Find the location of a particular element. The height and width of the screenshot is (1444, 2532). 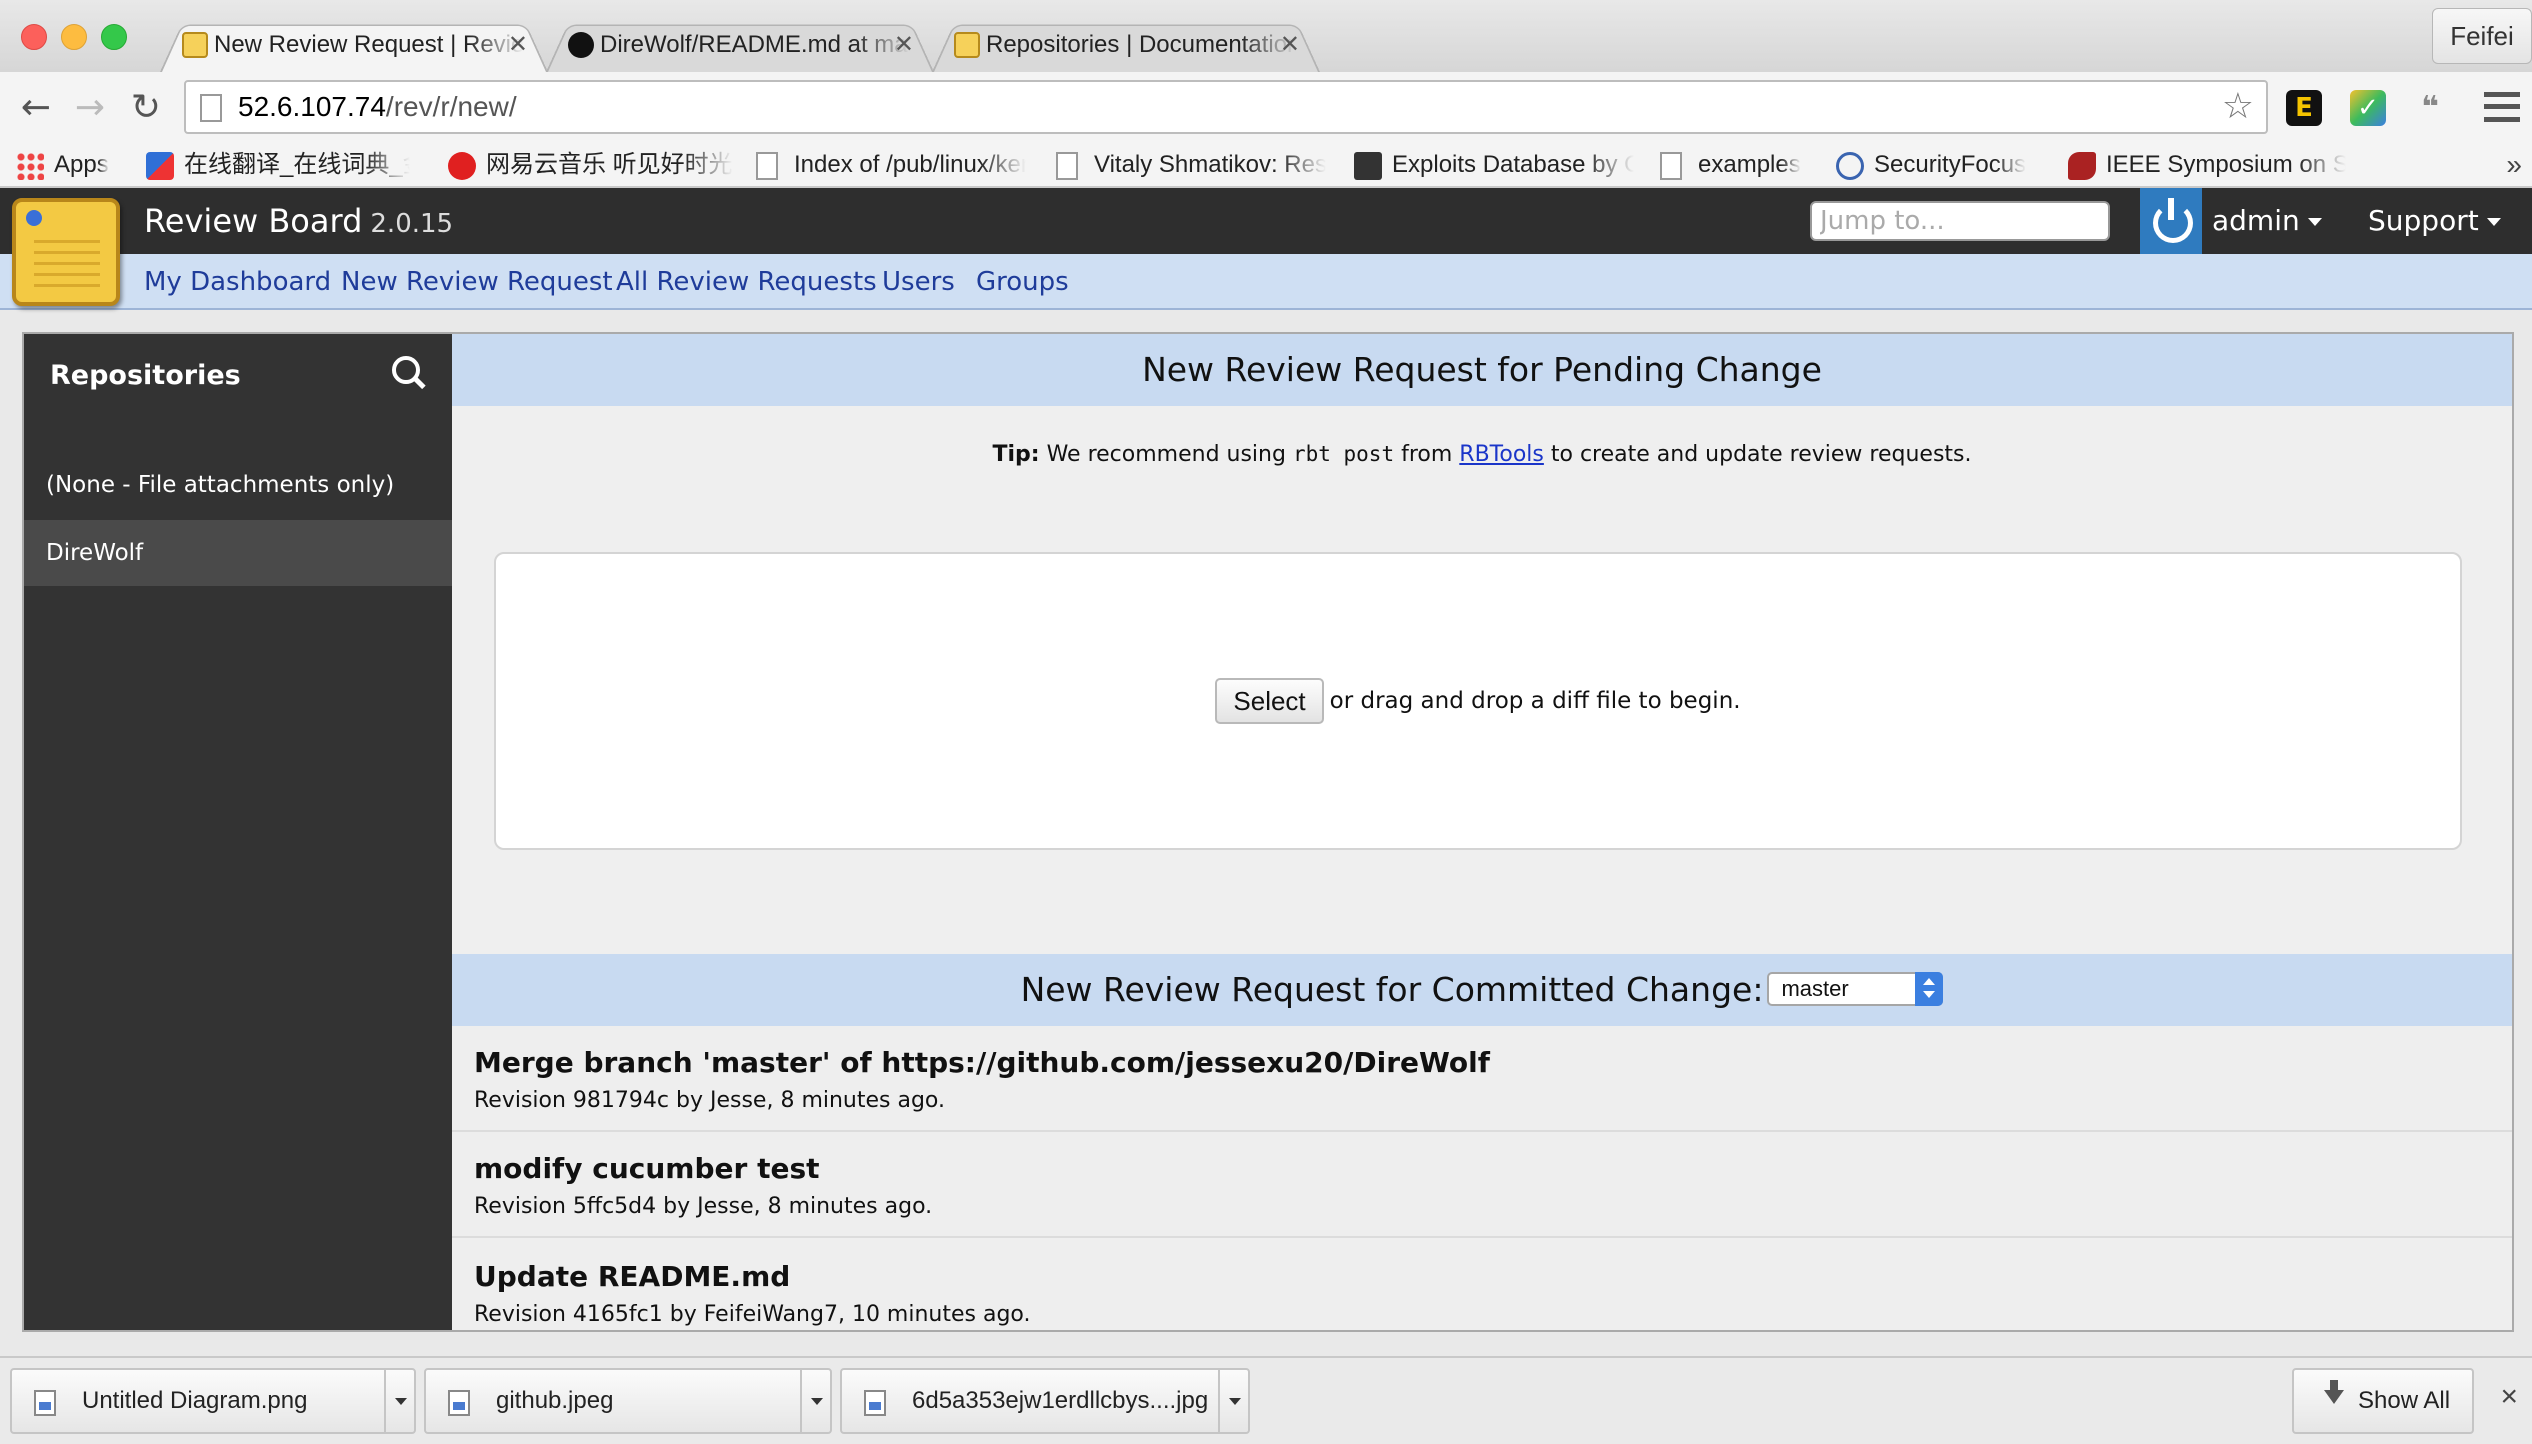

close-icon: × is located at coordinates (2509, 1397).